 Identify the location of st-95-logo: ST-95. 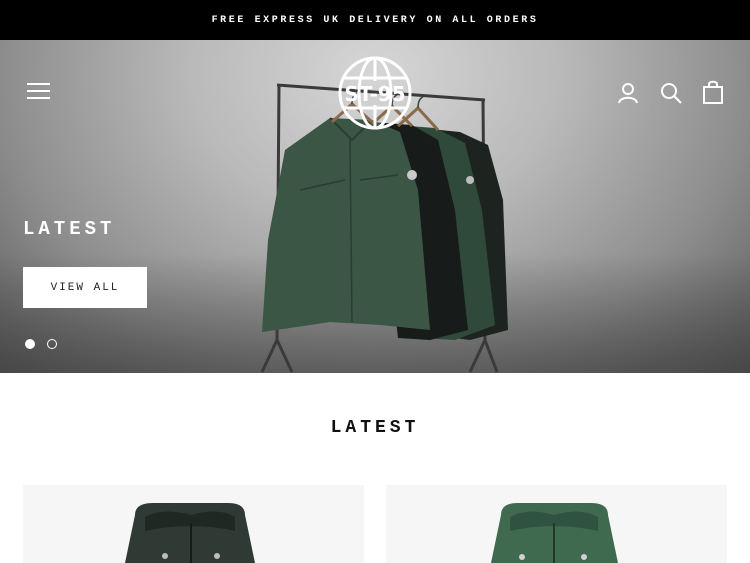
(375, 93).